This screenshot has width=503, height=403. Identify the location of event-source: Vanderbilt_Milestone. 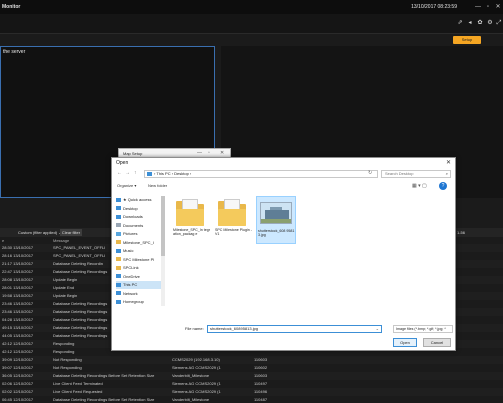
(191, 375).